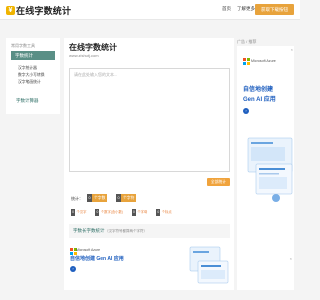  I want to click on sidebar-subitem-strokes: 汉字笔画统计, so click(29, 82).